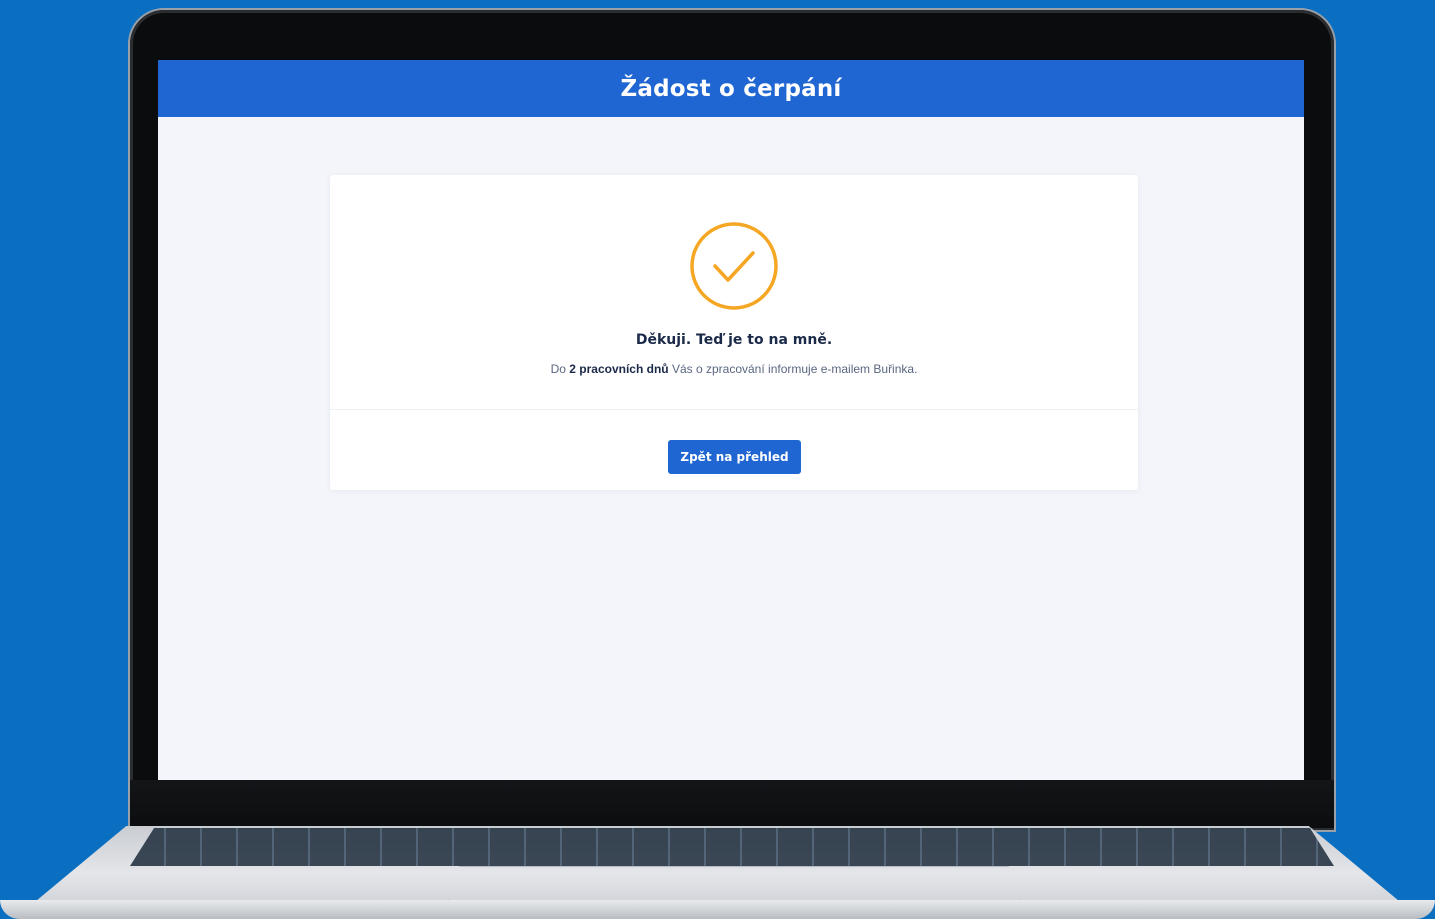 The height and width of the screenshot is (919, 1435). Describe the element at coordinates (734, 266) in the screenshot. I see `check-circle-icon` at that location.